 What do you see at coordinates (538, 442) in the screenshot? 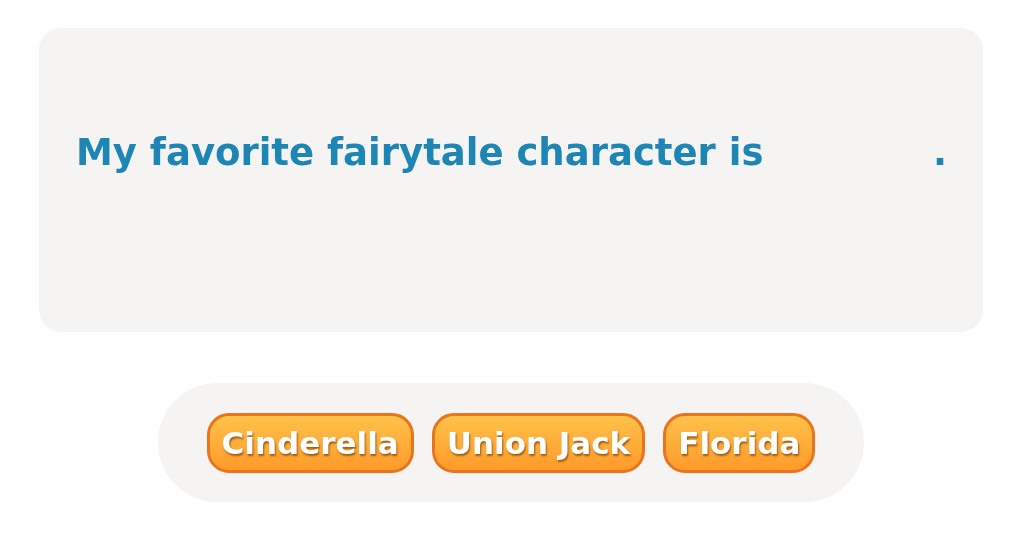
I see `answer-option: Union Jack` at bounding box center [538, 442].